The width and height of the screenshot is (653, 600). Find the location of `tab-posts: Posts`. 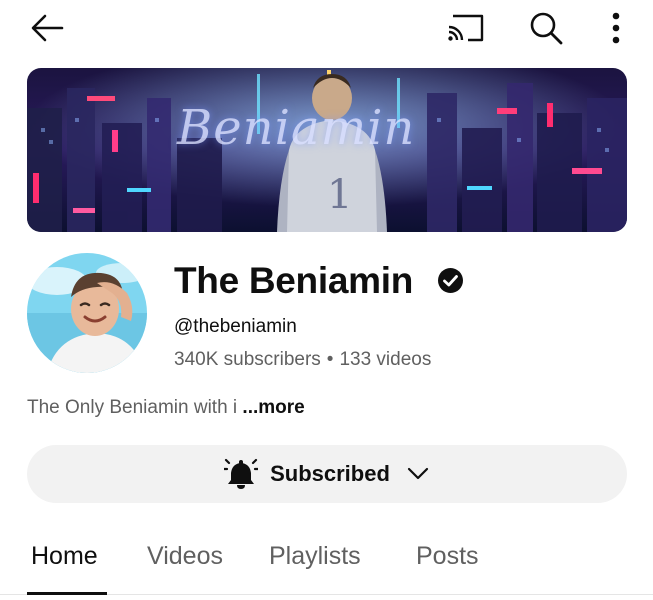

tab-posts: Posts is located at coordinates (447, 556).